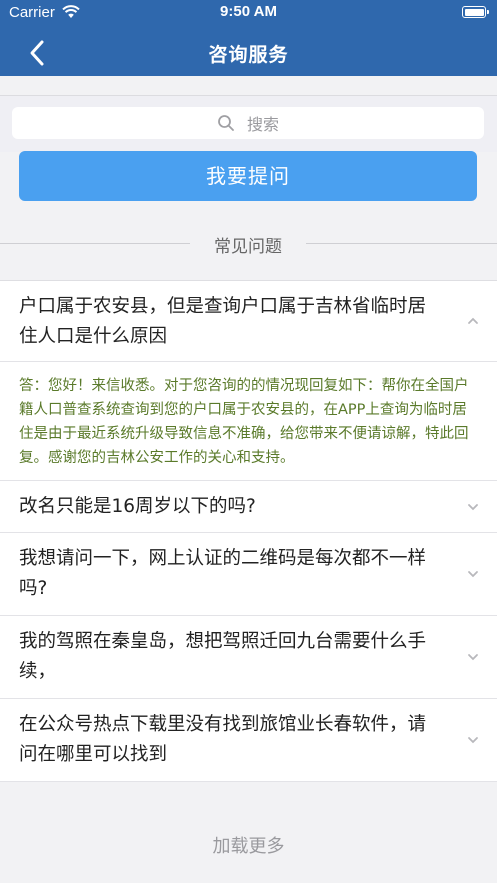 The width and height of the screenshot is (497, 883). I want to click on nav-bar: 咨询服务, so click(248, 51).